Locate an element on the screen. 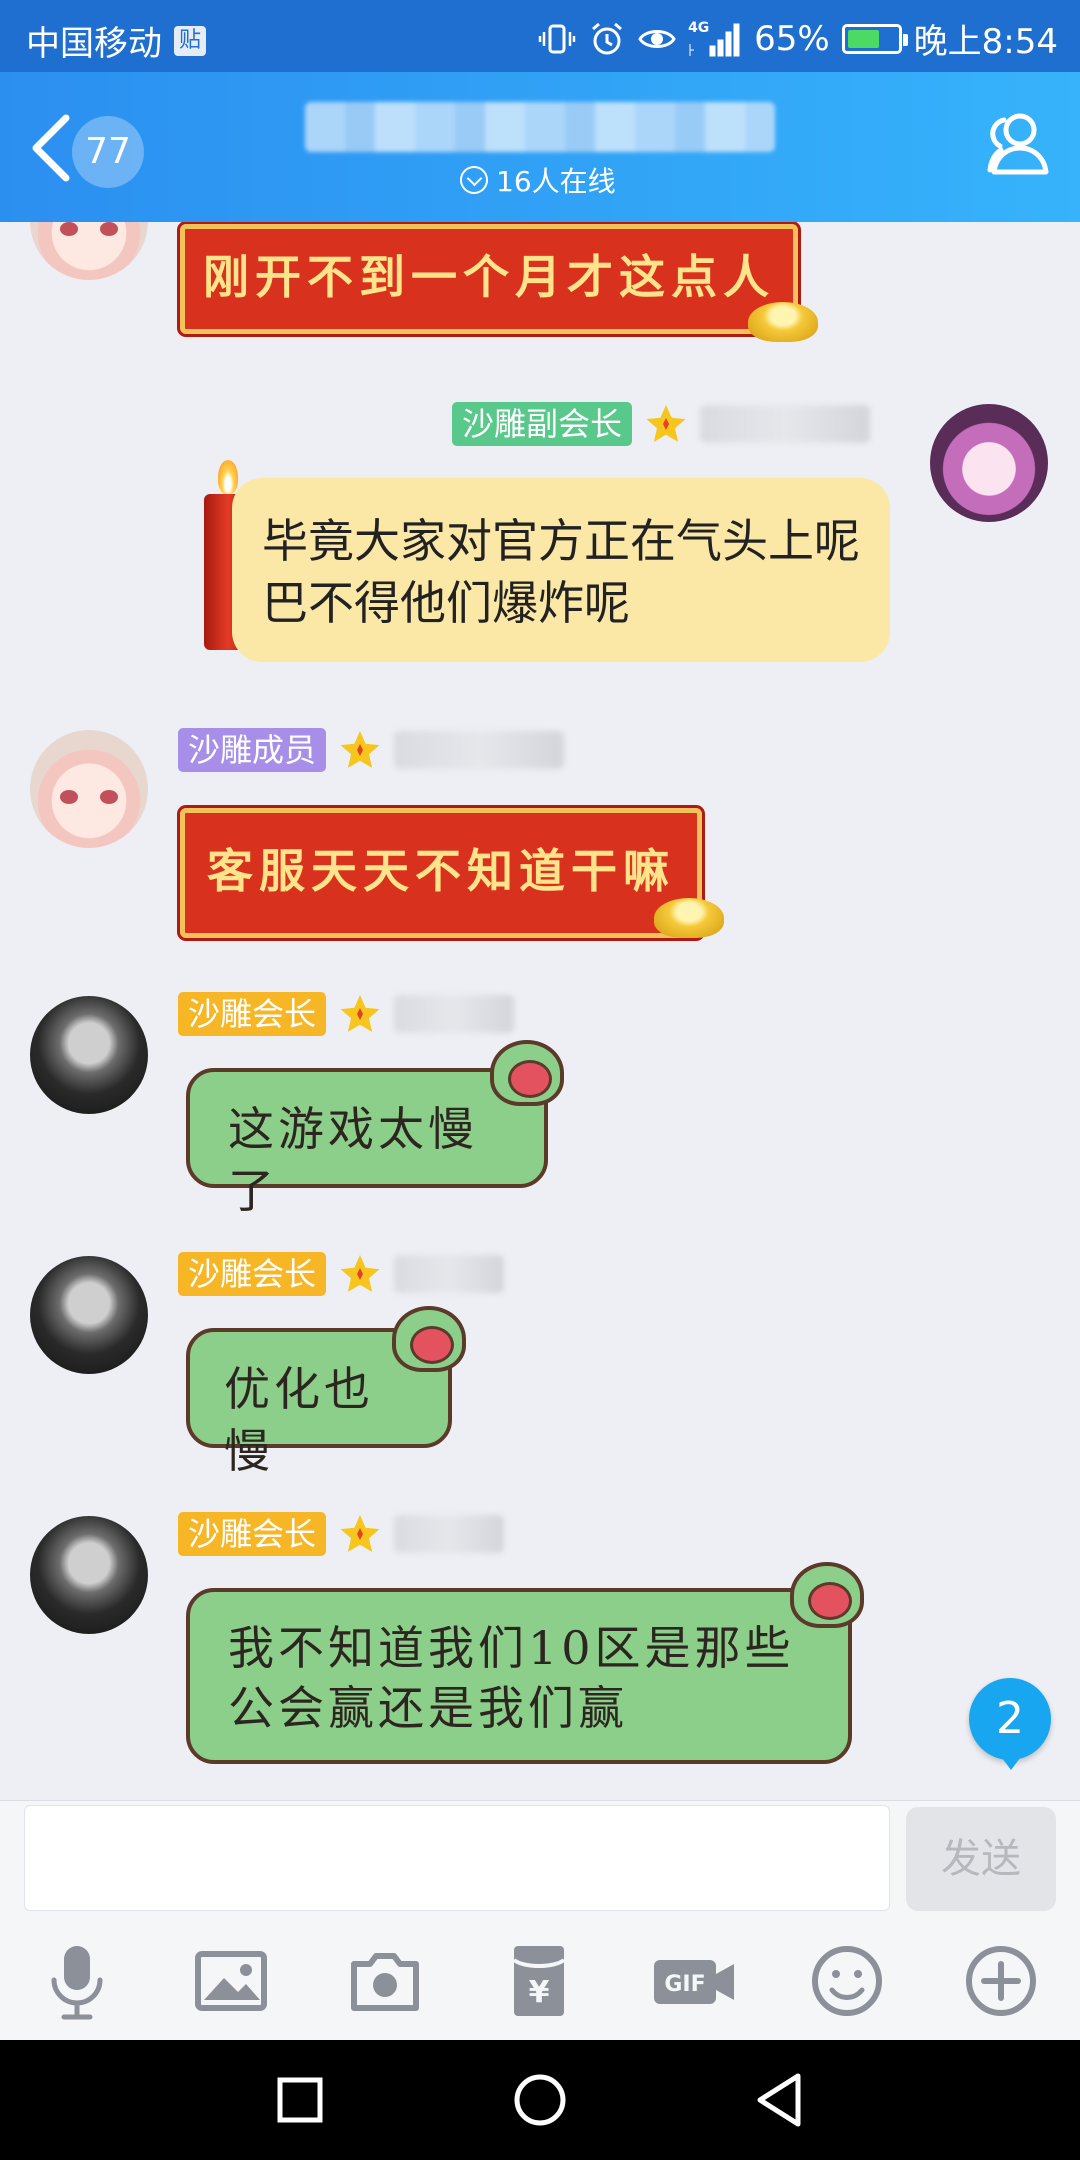 The height and width of the screenshot is (2160, 1080). image-icon is located at coordinates (231, 1981).